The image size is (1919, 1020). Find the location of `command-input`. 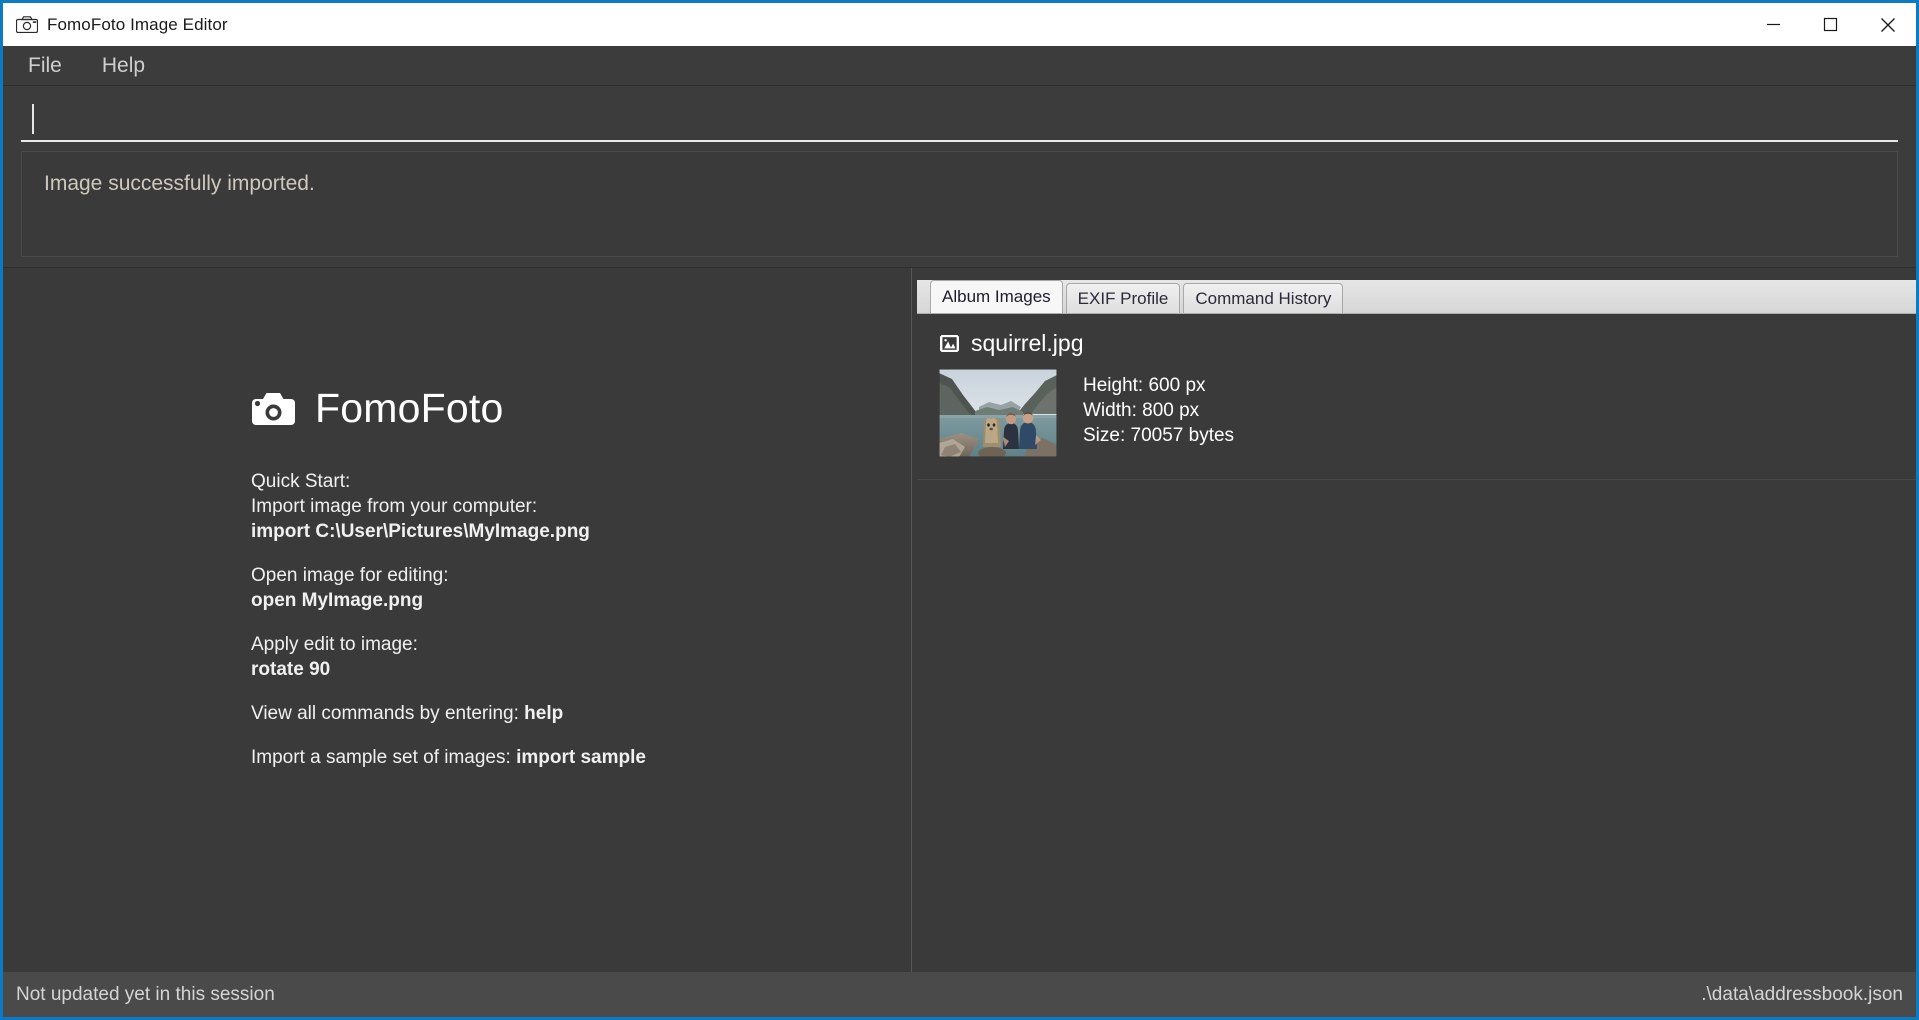

command-input is located at coordinates (959, 120).